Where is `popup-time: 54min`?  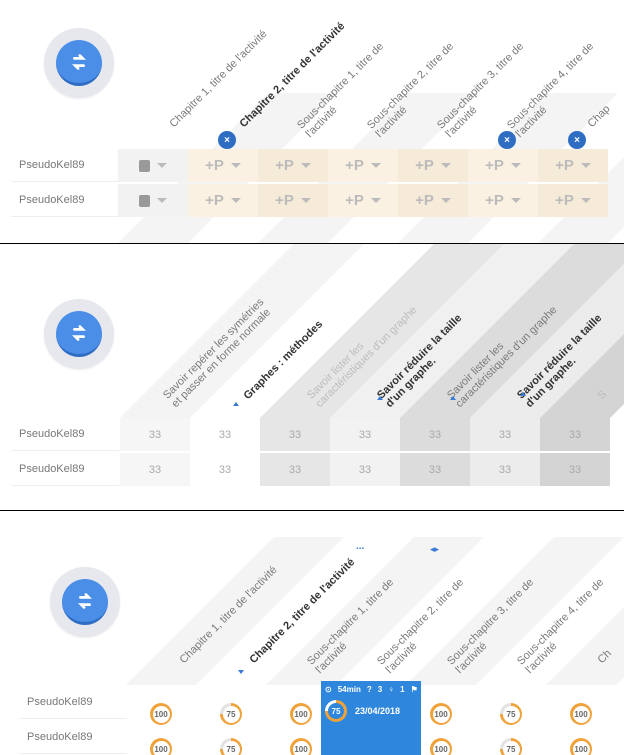 popup-time: 54min is located at coordinates (349, 689).